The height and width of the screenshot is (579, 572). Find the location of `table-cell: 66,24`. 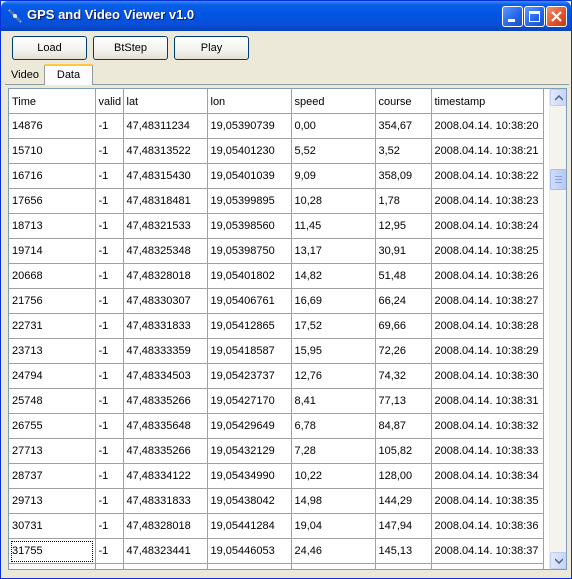

table-cell: 66,24 is located at coordinates (403, 301).